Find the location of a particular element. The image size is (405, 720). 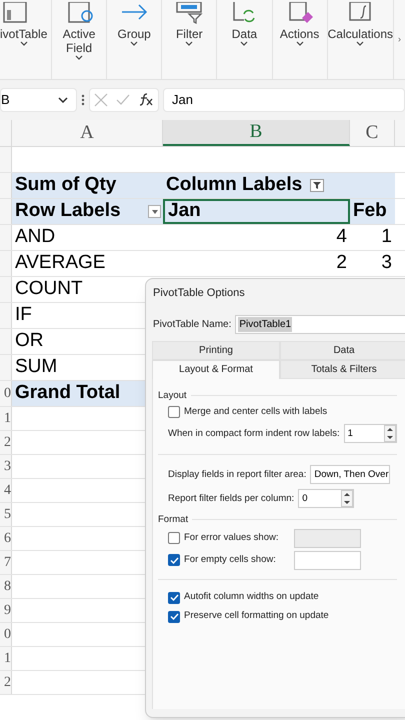

formula-input: Jan is located at coordinates (284, 100).